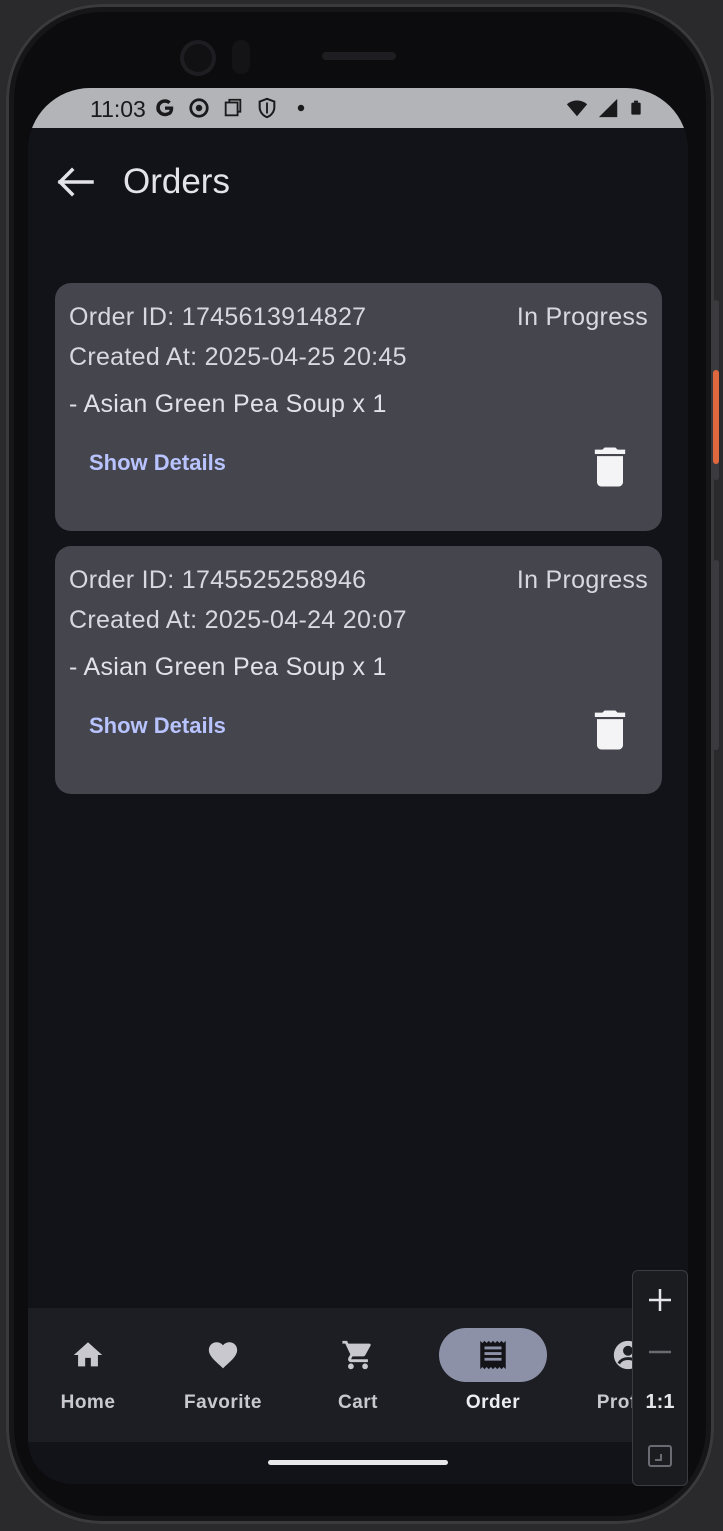 The image size is (723, 1531). Describe the element at coordinates (358, 108) in the screenshot. I see `status-bar: 11:03` at that location.